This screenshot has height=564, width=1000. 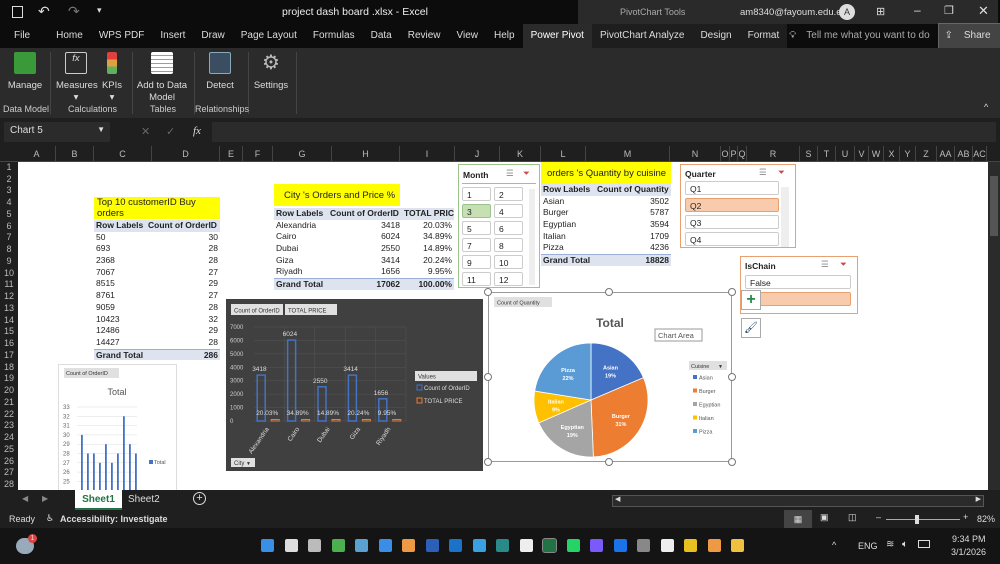 I want to click on add-to-data-model-button: Add to Data Model, so click(x=162, y=78).